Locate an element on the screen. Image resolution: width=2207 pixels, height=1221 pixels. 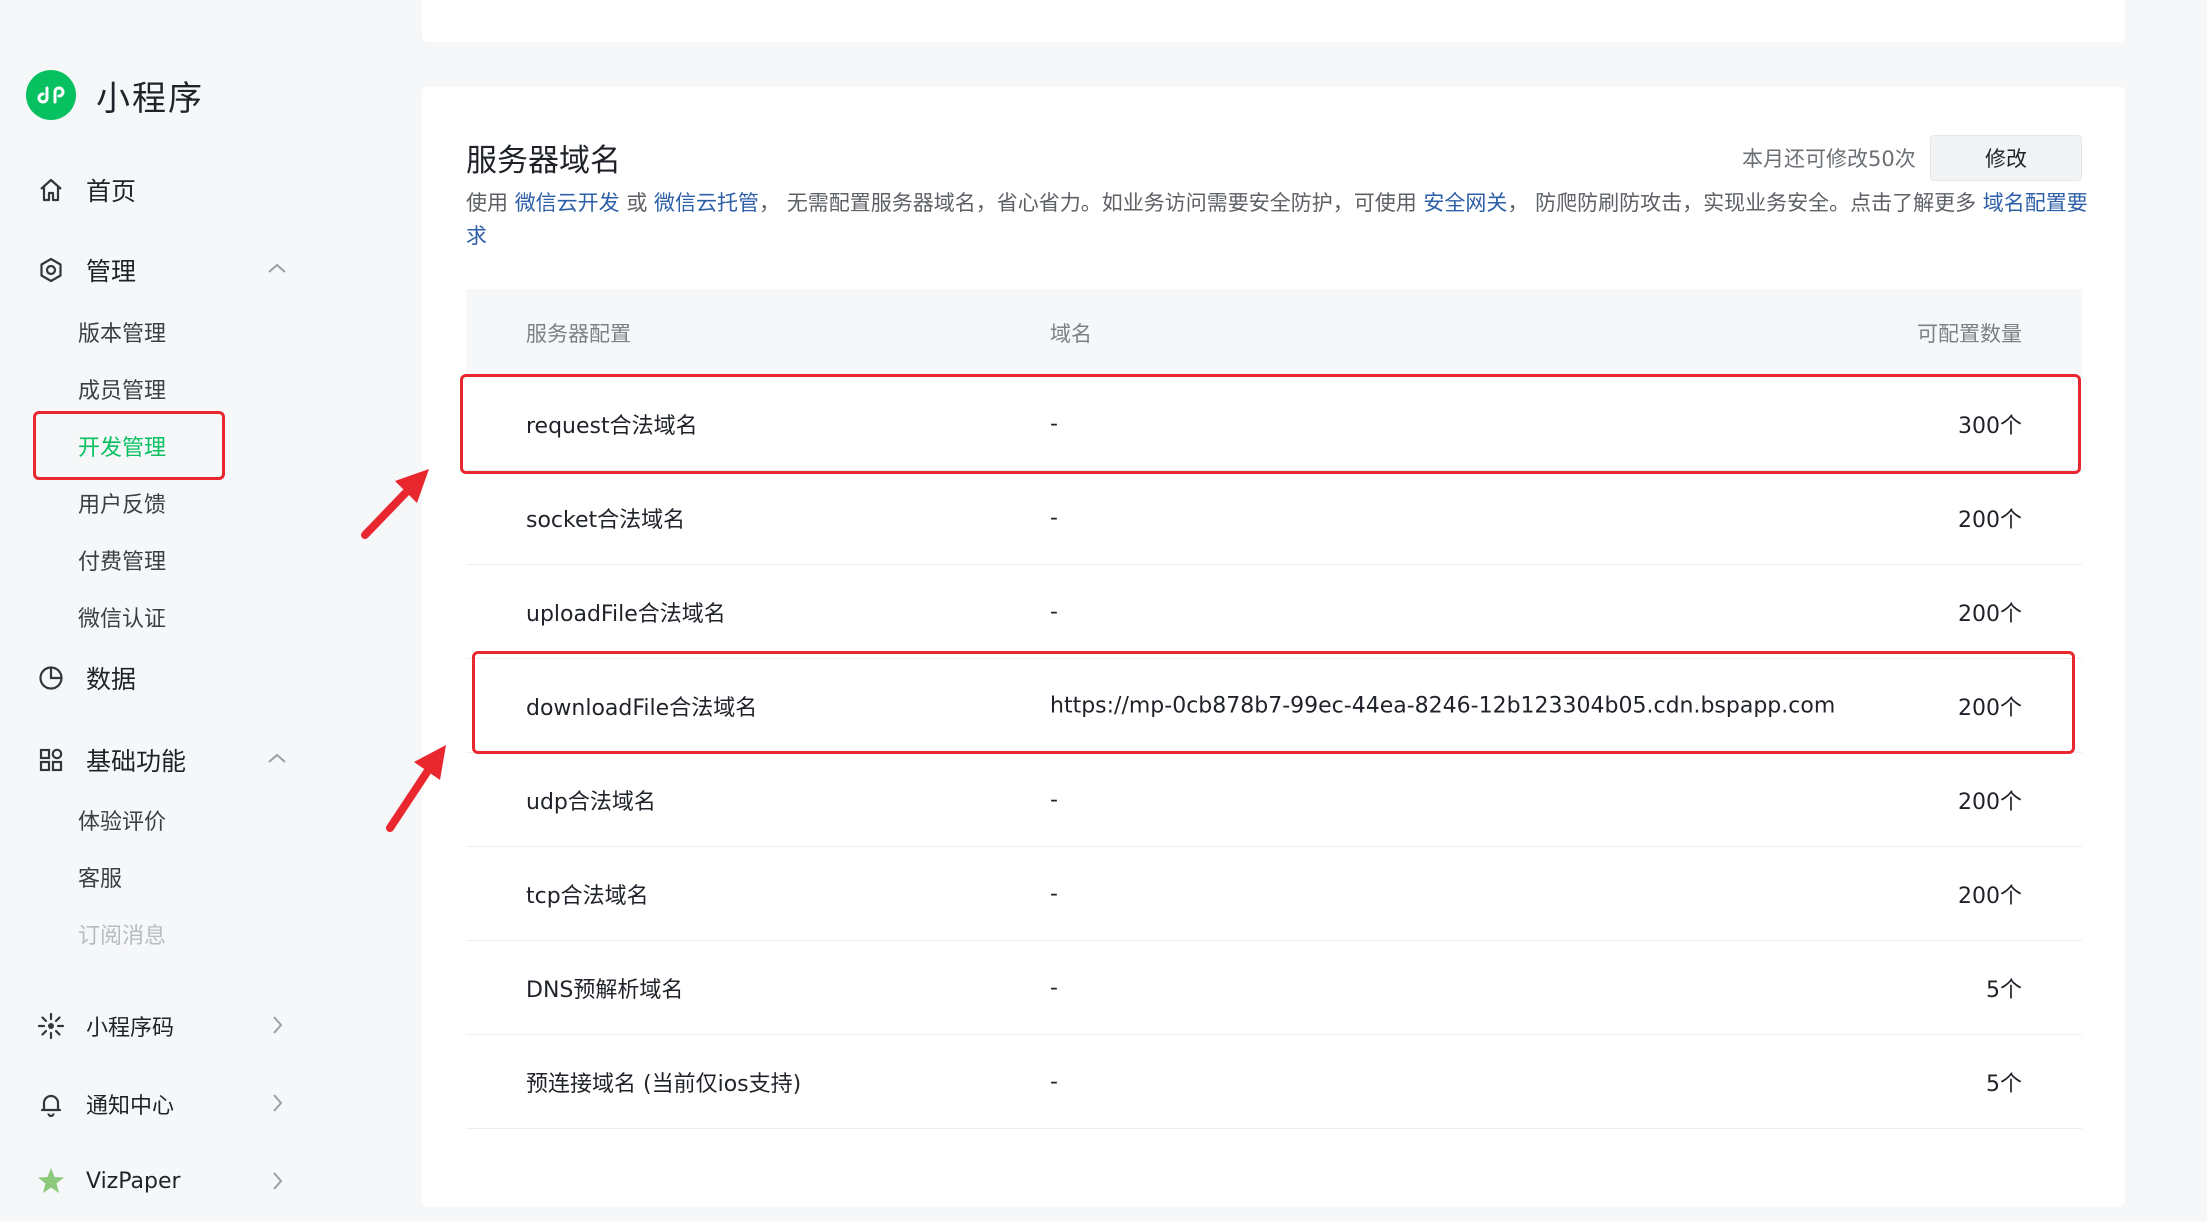
table-row: udp合法域名 - 200个 is located at coordinates (1274, 800).